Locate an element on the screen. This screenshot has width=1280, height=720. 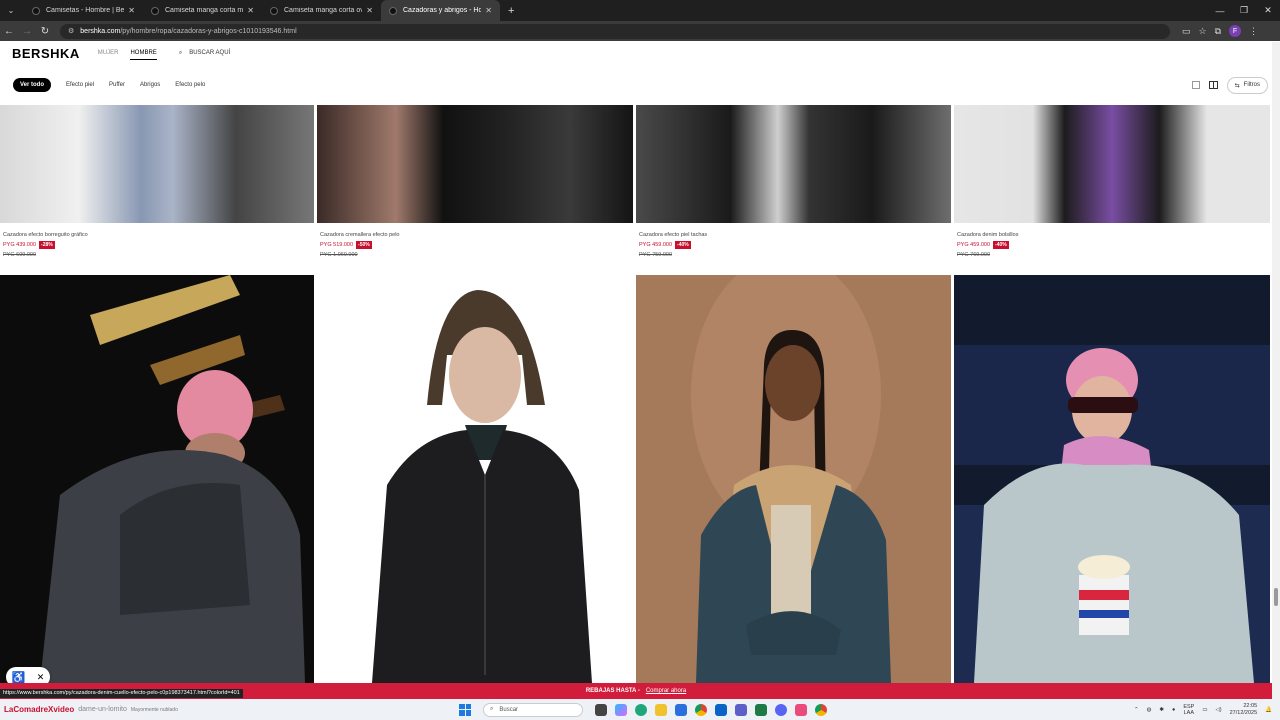
chip-ver-todo: Ver todo is located at coordinates (32, 85).